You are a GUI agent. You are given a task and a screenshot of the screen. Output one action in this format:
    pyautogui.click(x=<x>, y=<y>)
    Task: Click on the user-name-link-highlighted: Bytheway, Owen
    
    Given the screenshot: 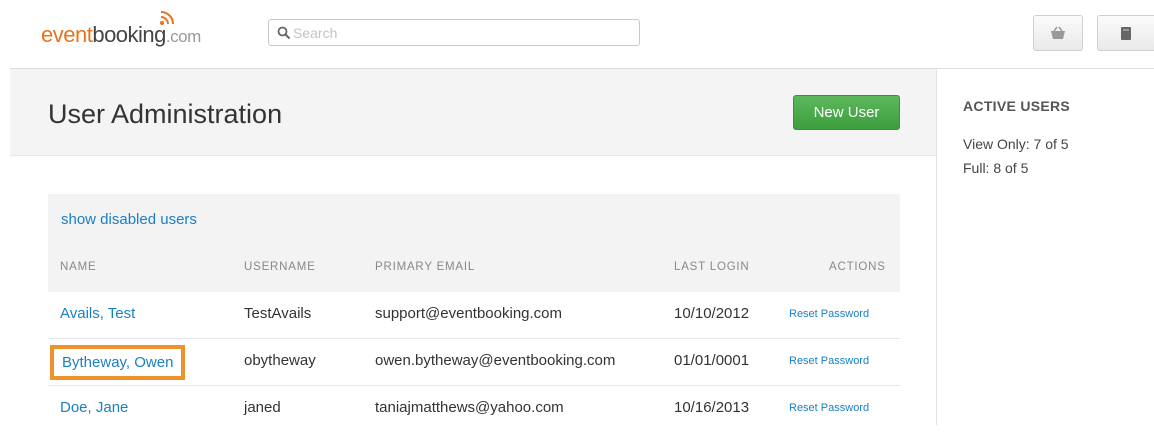 What is the action you would take?
    pyautogui.click(x=118, y=362)
    